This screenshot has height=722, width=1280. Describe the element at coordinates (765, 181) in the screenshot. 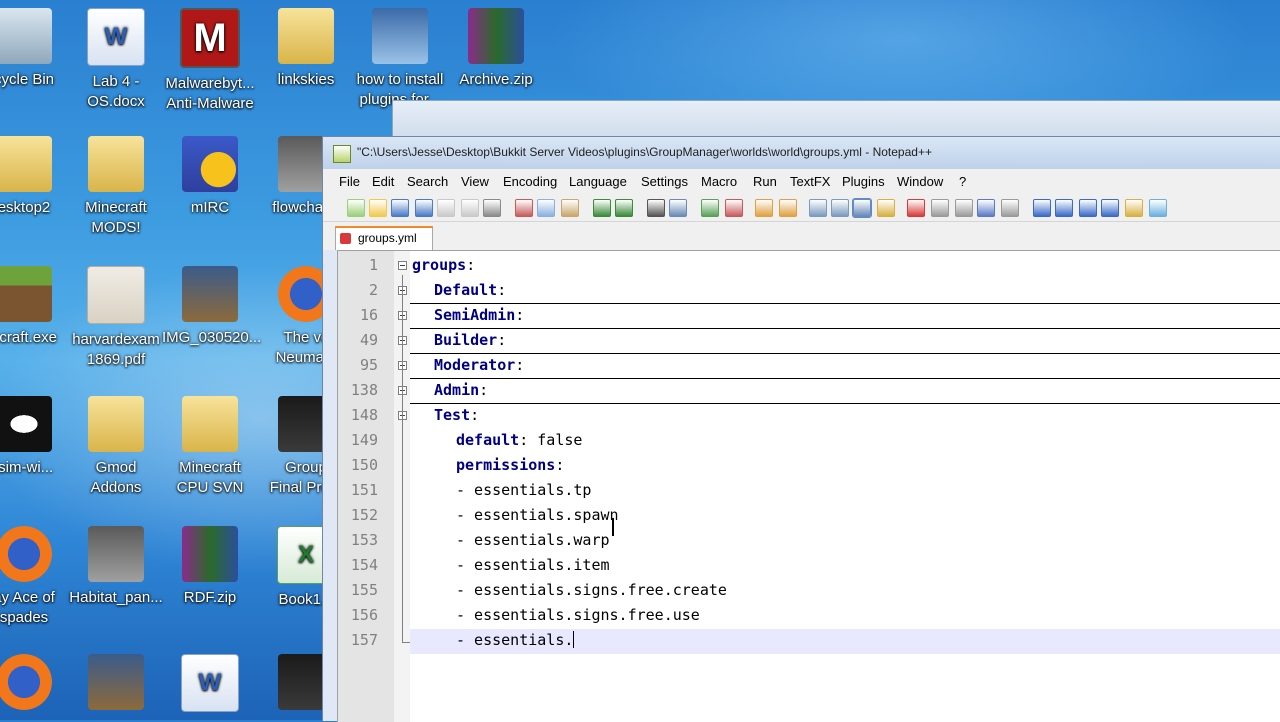

I see `menu-run: Run` at that location.